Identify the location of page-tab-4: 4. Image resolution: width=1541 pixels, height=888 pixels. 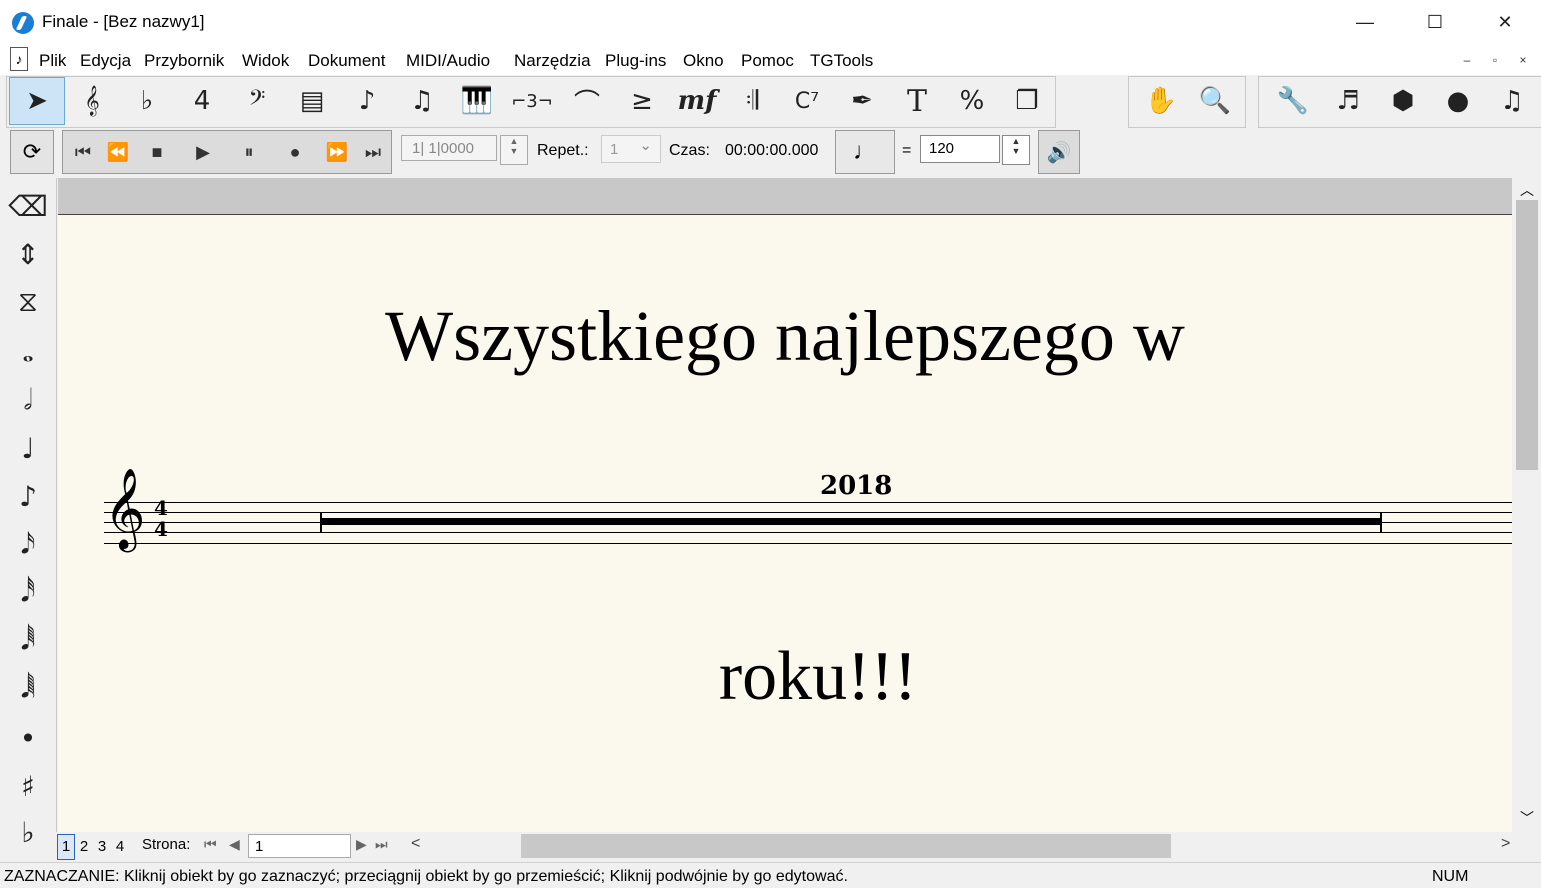
(120, 847).